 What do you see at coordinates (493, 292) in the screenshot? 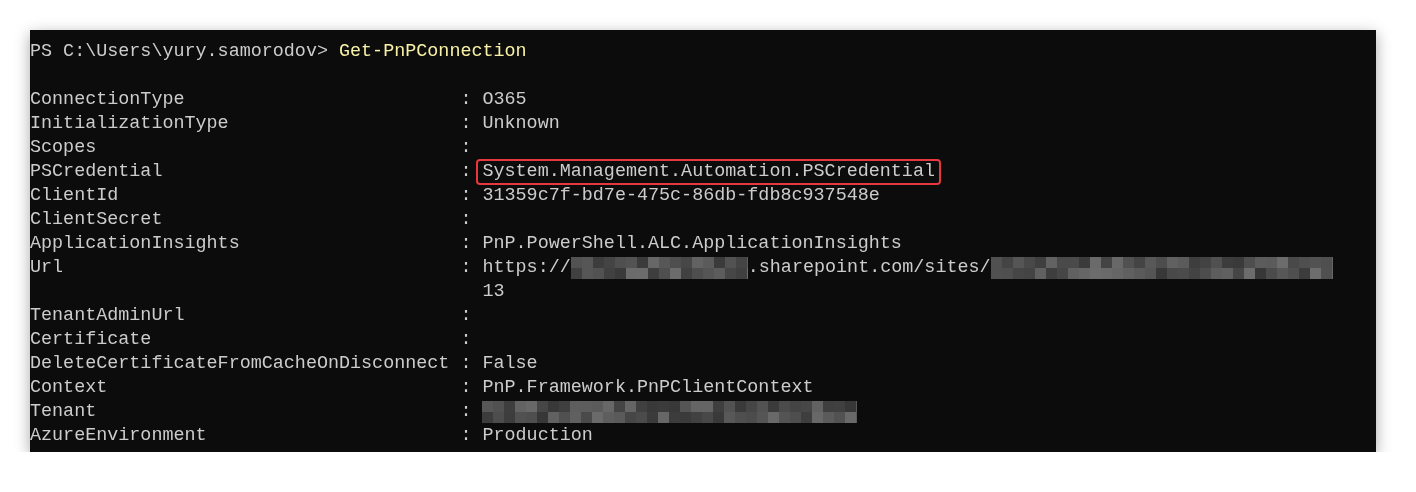
I see `property-value: 13` at bounding box center [493, 292].